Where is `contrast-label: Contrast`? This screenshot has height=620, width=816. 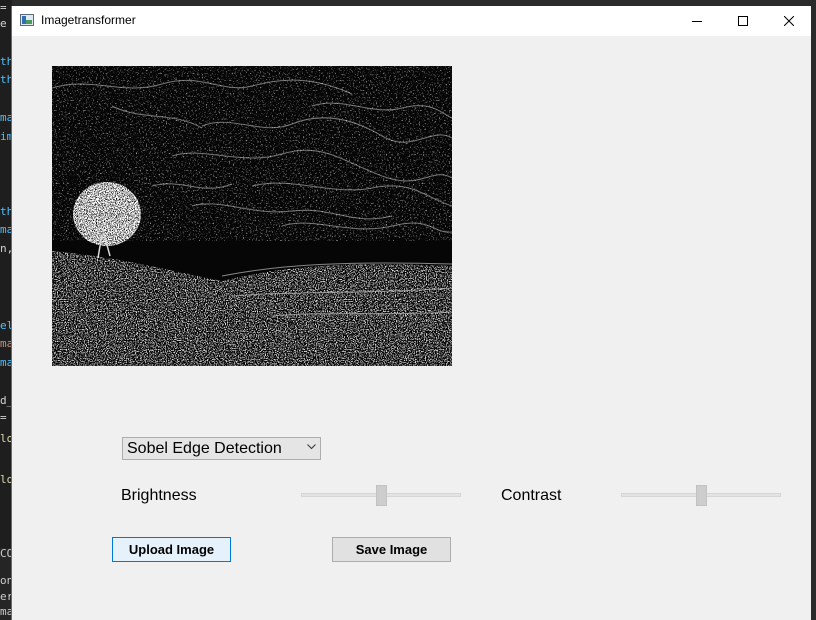
contrast-label: Contrast is located at coordinates (531, 495).